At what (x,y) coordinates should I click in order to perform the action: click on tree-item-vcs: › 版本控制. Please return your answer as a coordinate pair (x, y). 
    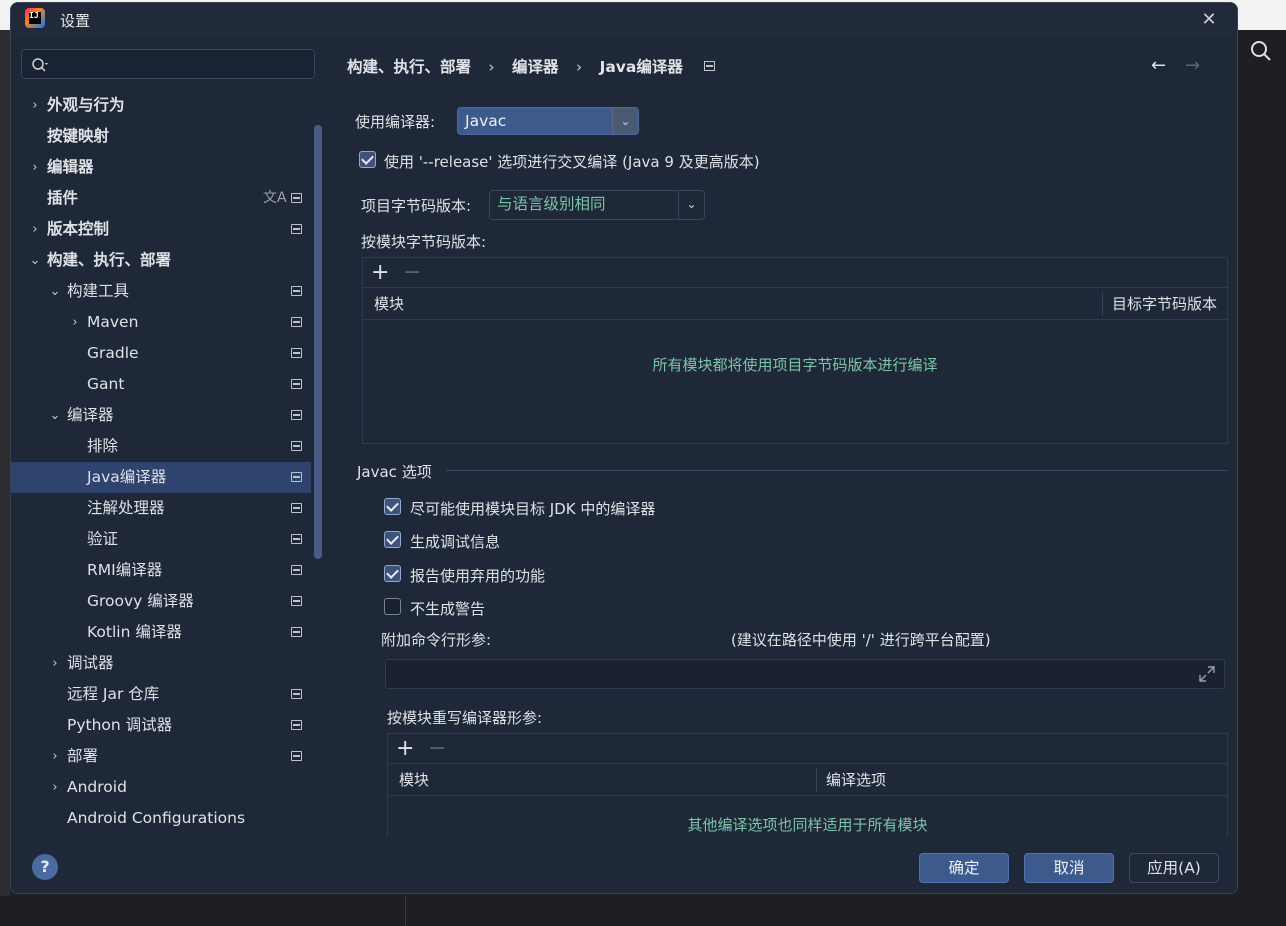
    Looking at the image, I should click on (161, 229).